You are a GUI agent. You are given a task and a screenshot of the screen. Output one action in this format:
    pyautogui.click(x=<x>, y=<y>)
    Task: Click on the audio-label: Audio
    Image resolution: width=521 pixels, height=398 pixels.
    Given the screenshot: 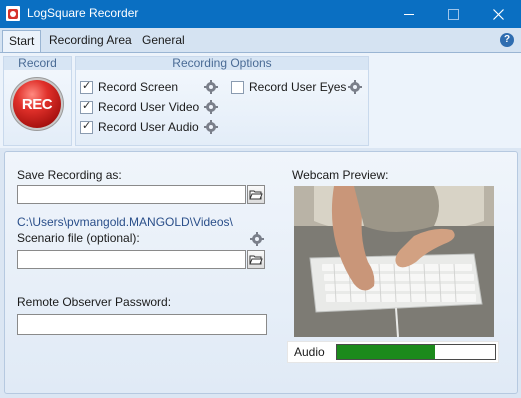 What is the action you would take?
    pyautogui.click(x=309, y=352)
    